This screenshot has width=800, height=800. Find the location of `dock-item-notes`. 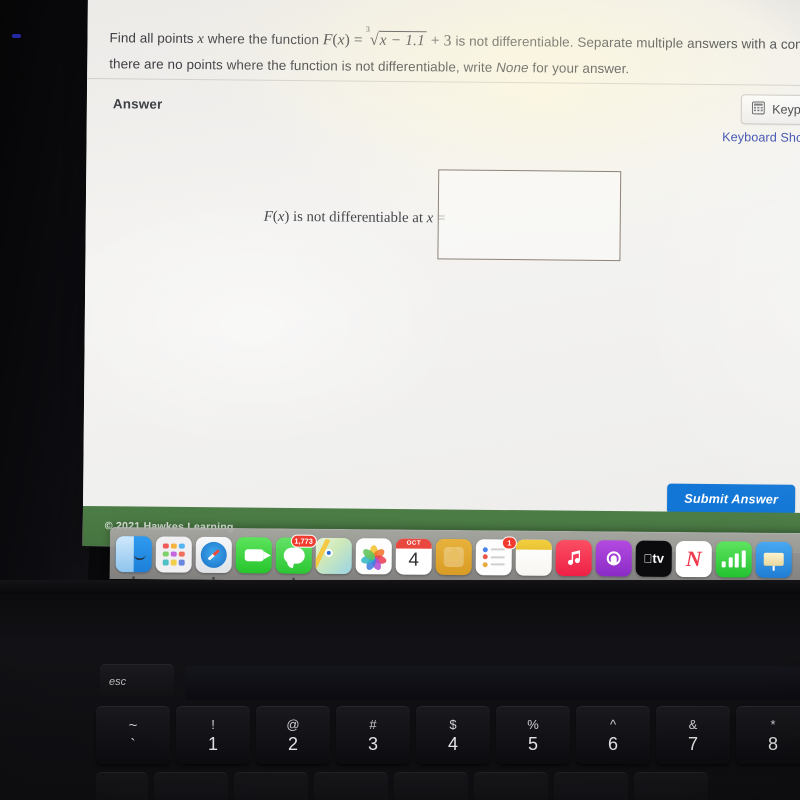

dock-item-notes is located at coordinates (533, 557).